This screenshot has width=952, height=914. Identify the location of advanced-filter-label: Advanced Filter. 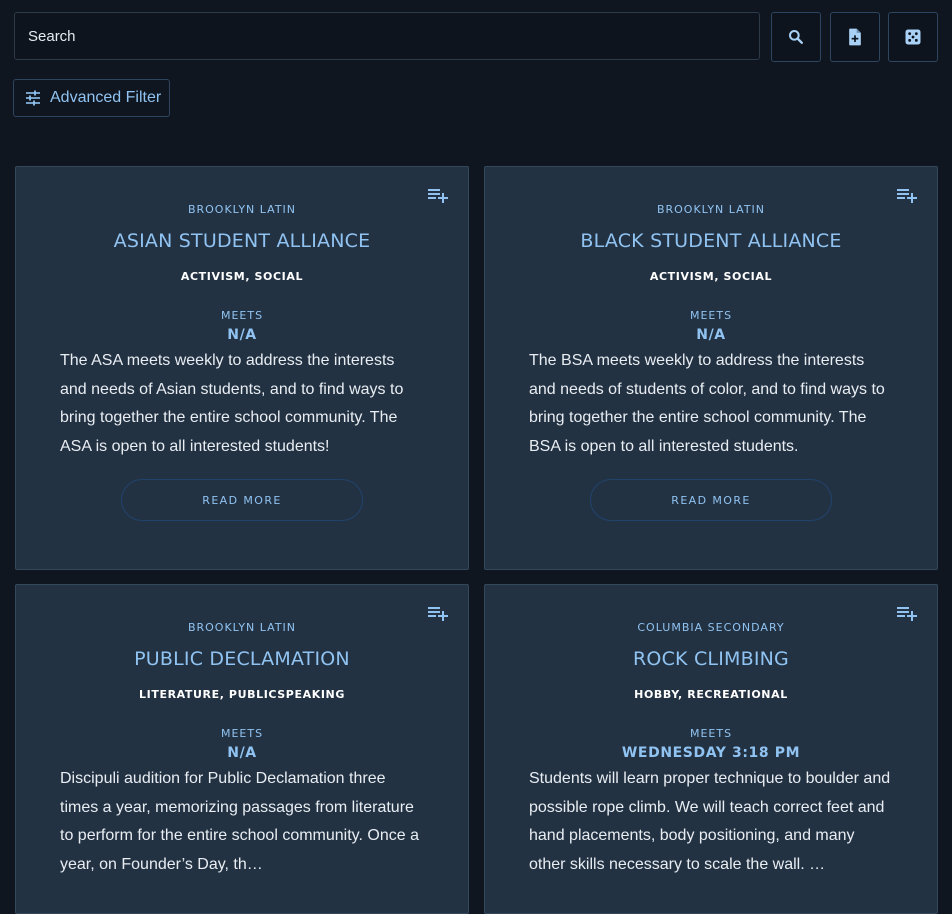
(106, 97).